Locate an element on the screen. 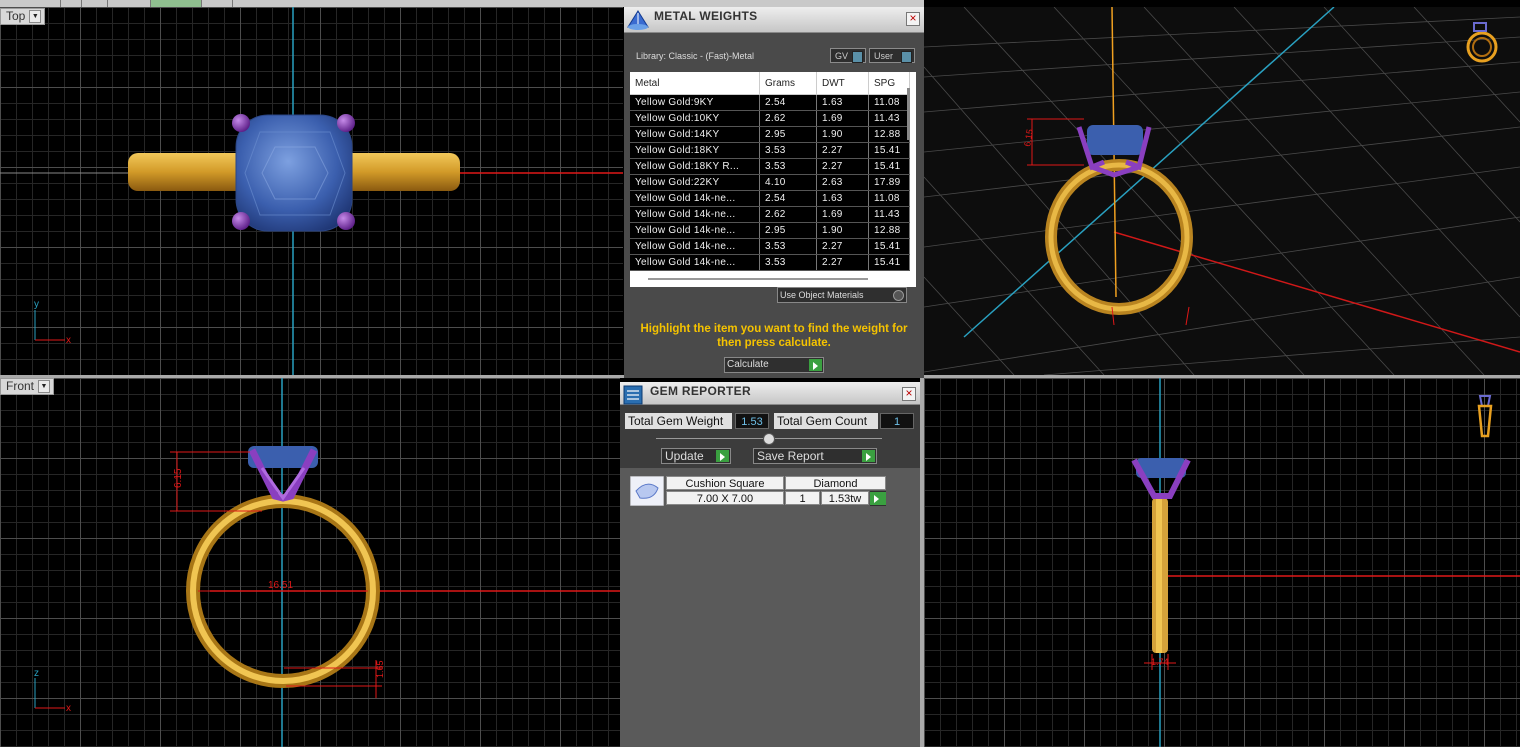  metal-cell: Yellow Gold:9KY is located at coordinates (695, 102).